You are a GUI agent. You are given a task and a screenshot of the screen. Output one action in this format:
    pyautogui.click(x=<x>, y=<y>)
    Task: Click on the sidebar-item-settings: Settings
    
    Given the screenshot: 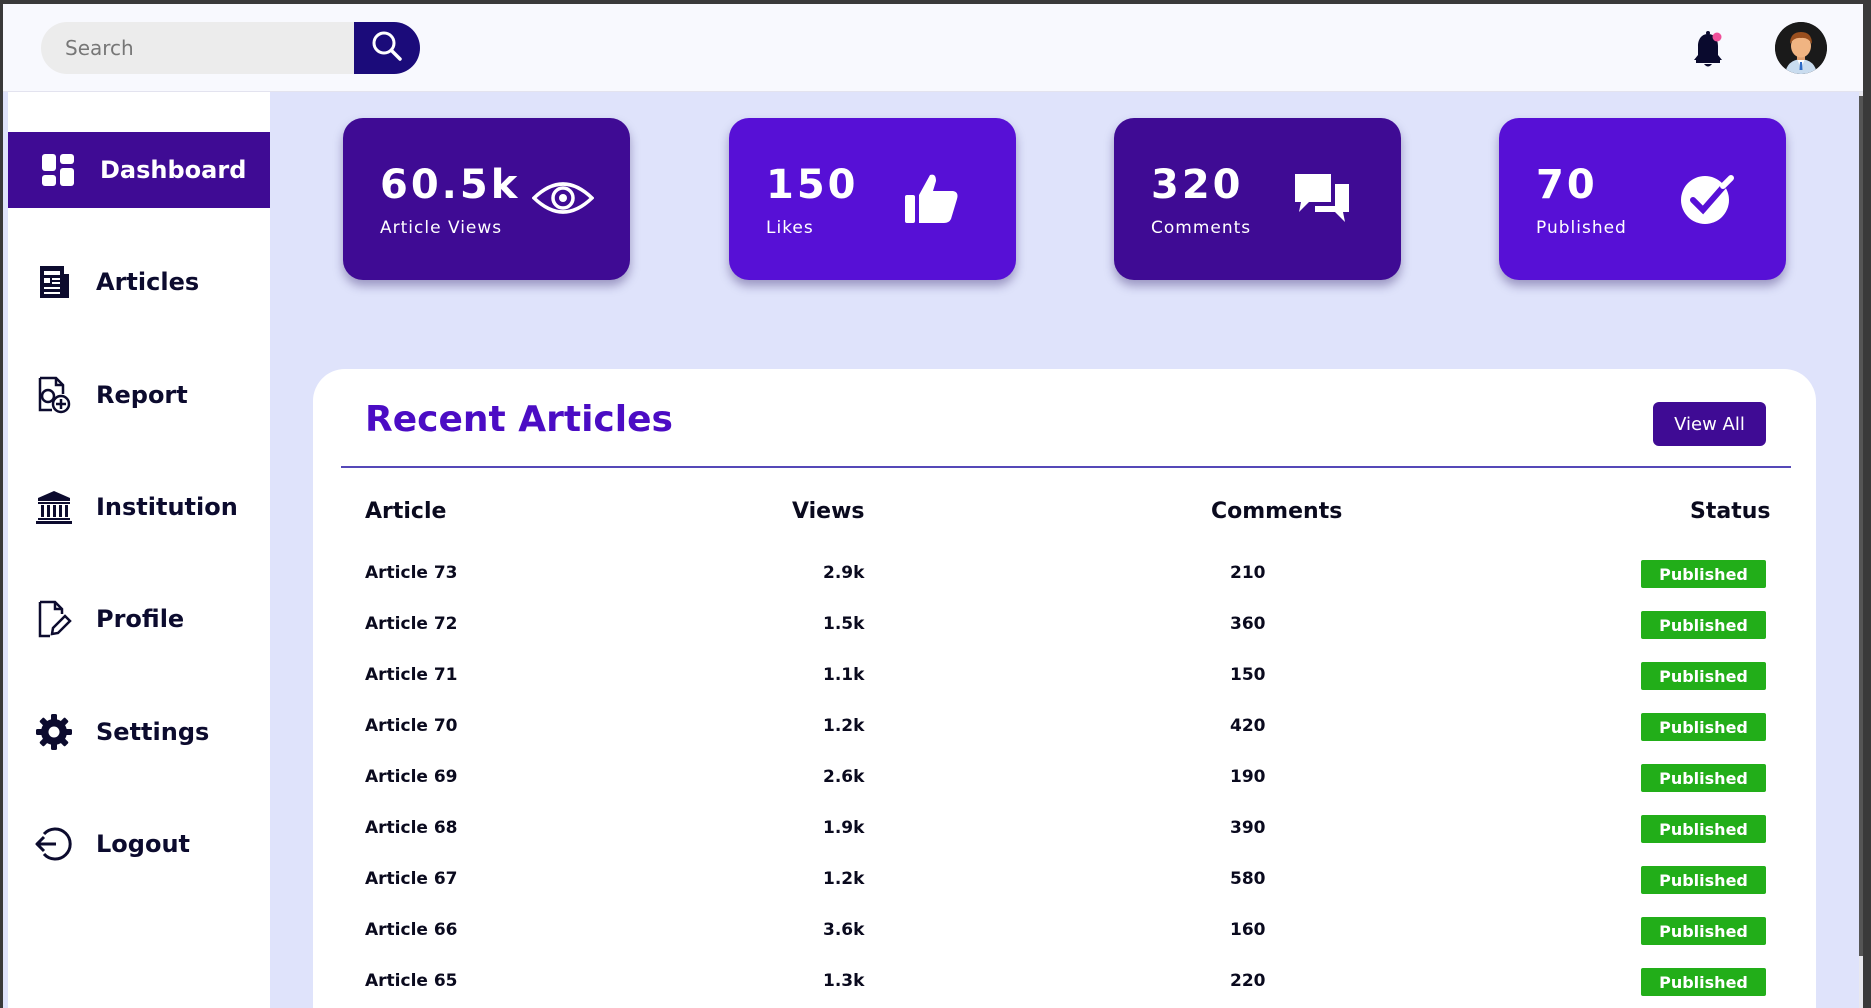 What is the action you would take?
    pyautogui.click(x=139, y=732)
    